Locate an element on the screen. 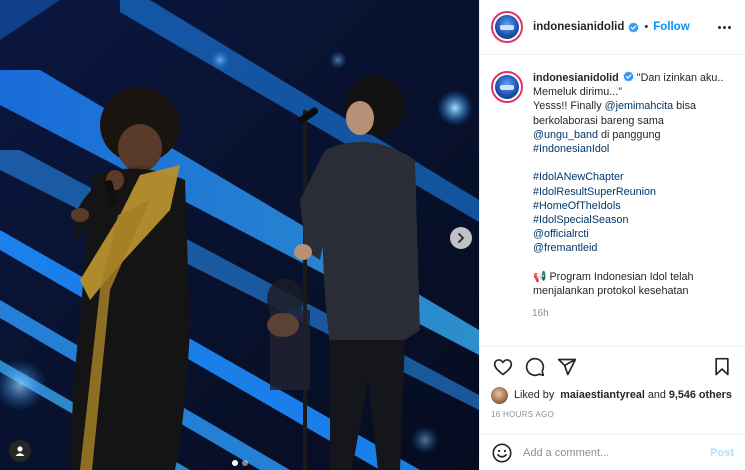 The width and height of the screenshot is (745, 470). hashtag-link: #HomeOfTheIdols is located at coordinates (577, 206).